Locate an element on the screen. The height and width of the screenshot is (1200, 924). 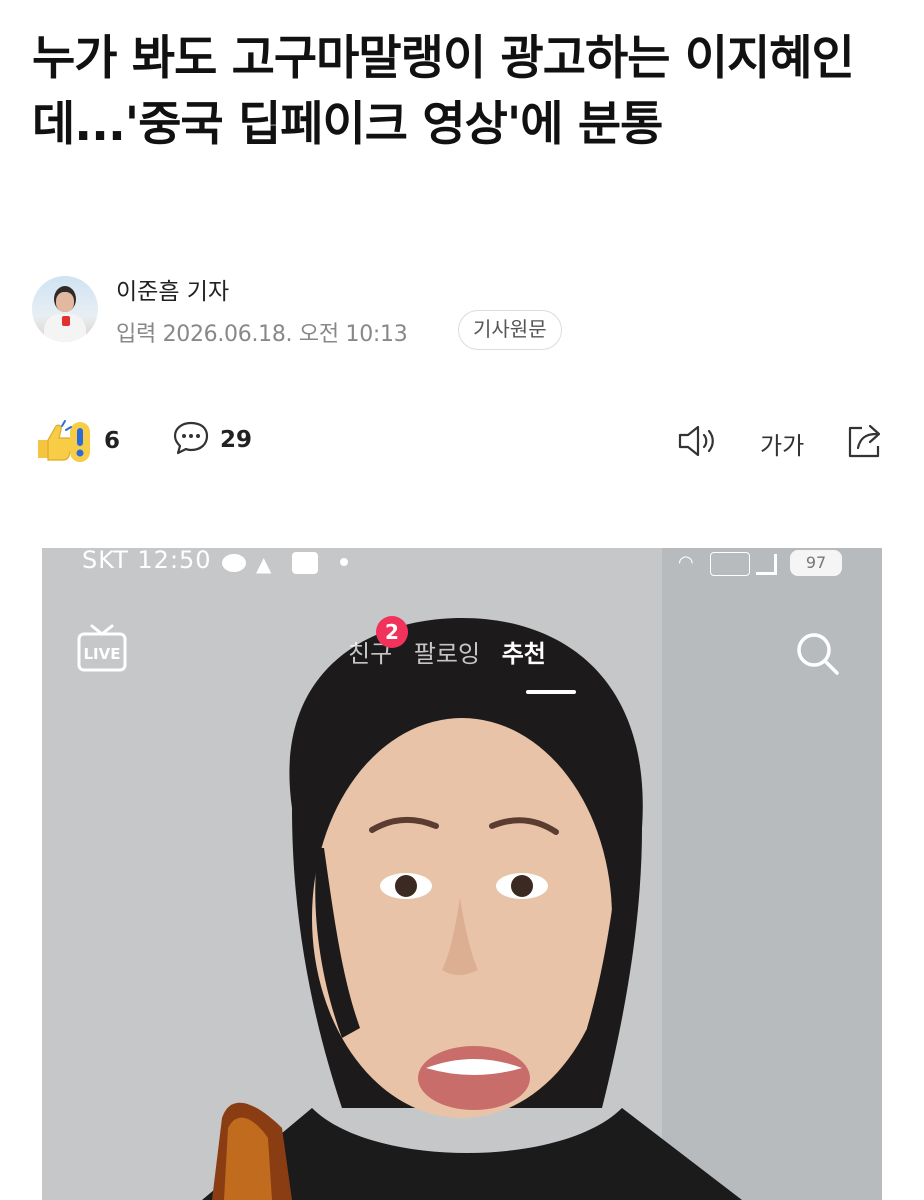
reaction-button: 6 is located at coordinates (76, 441).